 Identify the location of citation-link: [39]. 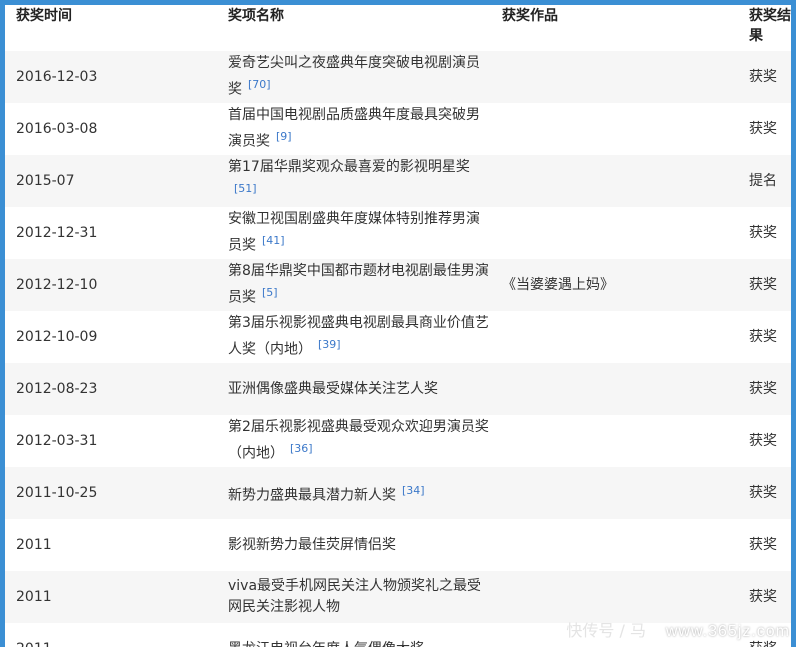
(329, 344).